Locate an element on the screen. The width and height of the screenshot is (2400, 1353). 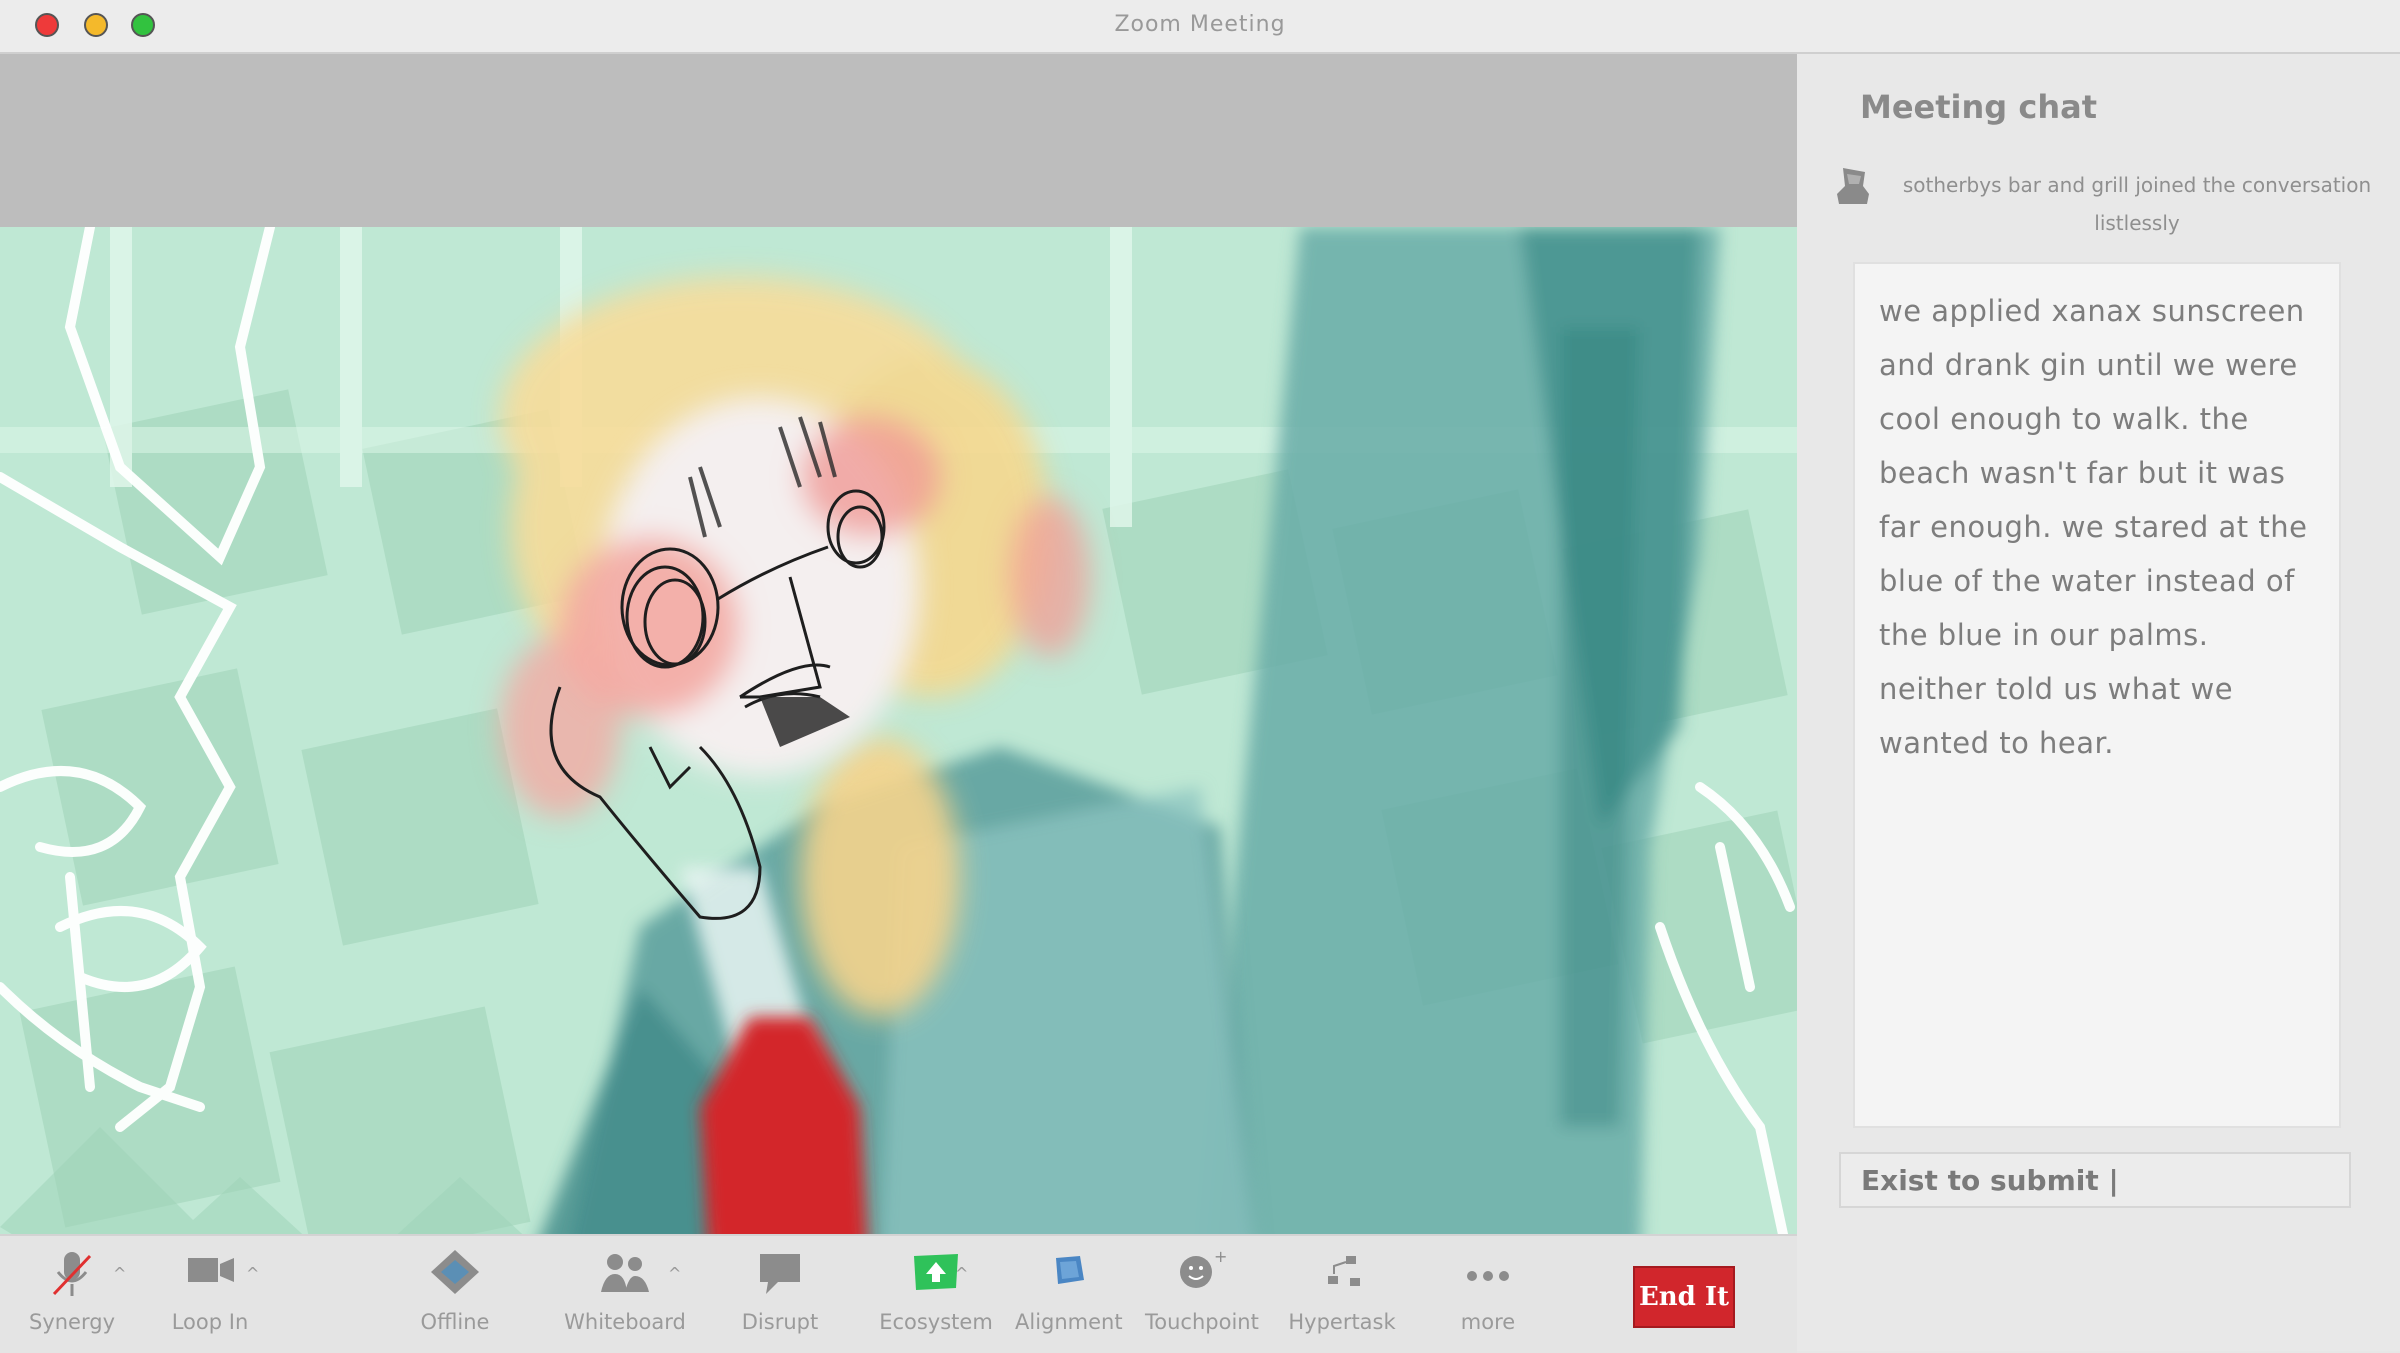
whiteboard-caret-icon: ^ is located at coordinates (674, 1273).